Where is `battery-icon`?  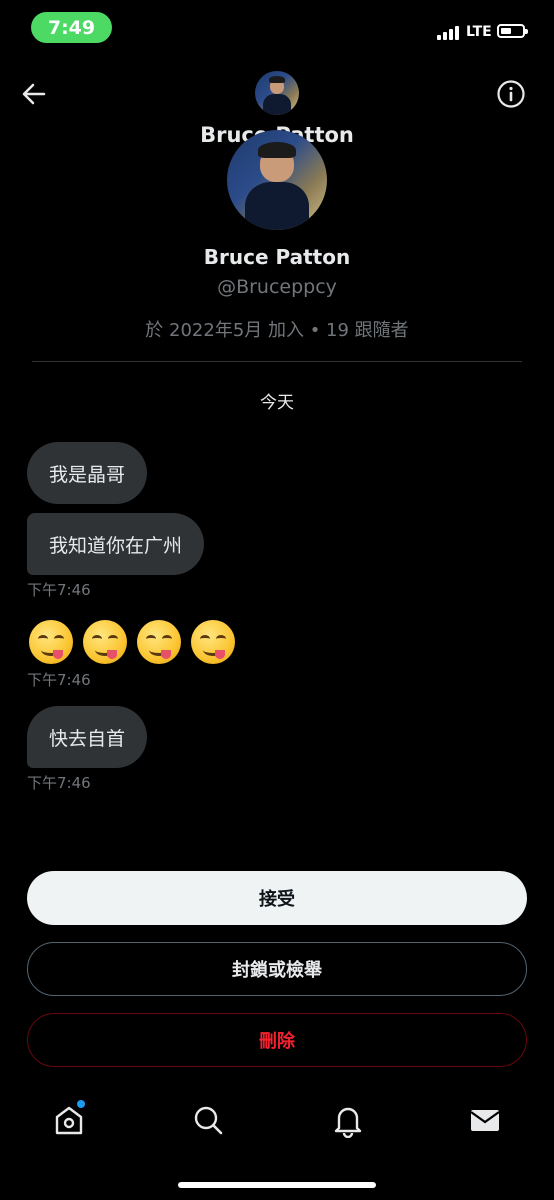 battery-icon is located at coordinates (512, 31).